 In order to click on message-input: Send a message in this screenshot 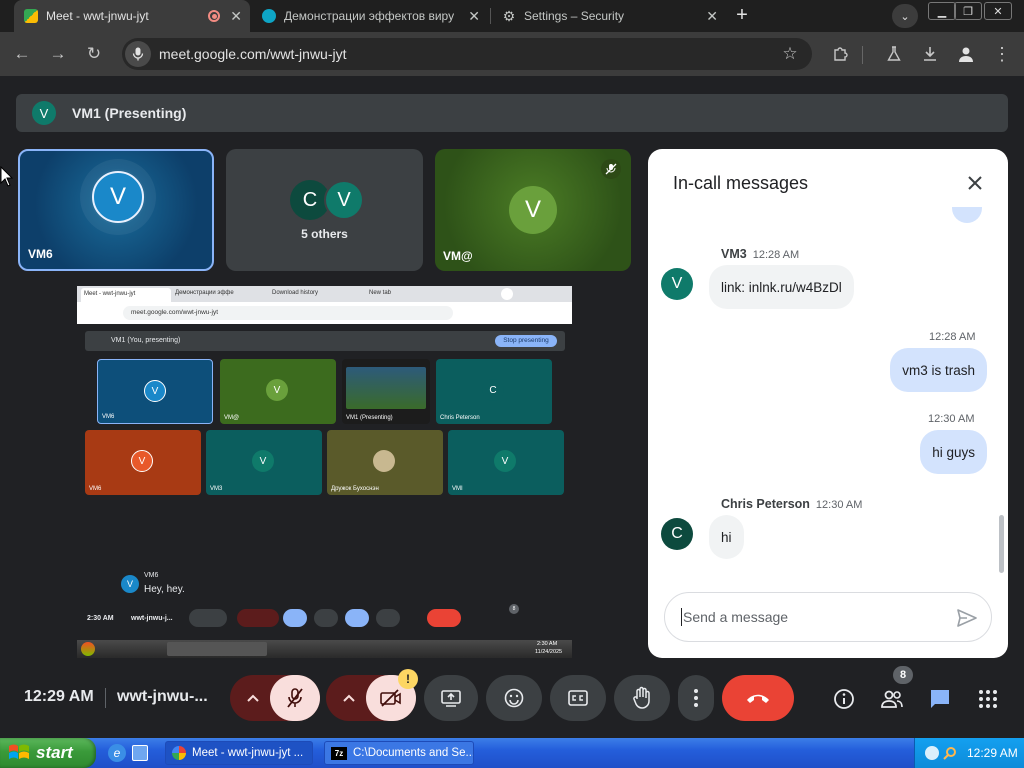, I will do `click(735, 617)`.